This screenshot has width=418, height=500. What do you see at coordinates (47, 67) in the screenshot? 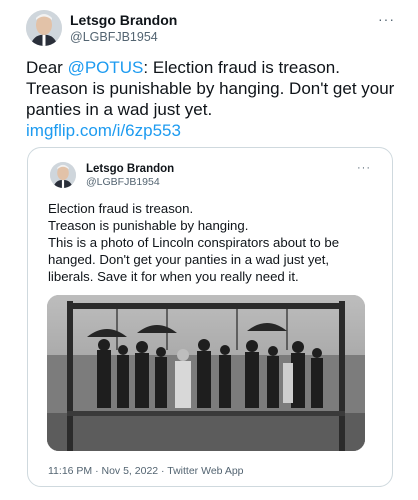
I see `tweet-text-prefix: Dear` at bounding box center [47, 67].